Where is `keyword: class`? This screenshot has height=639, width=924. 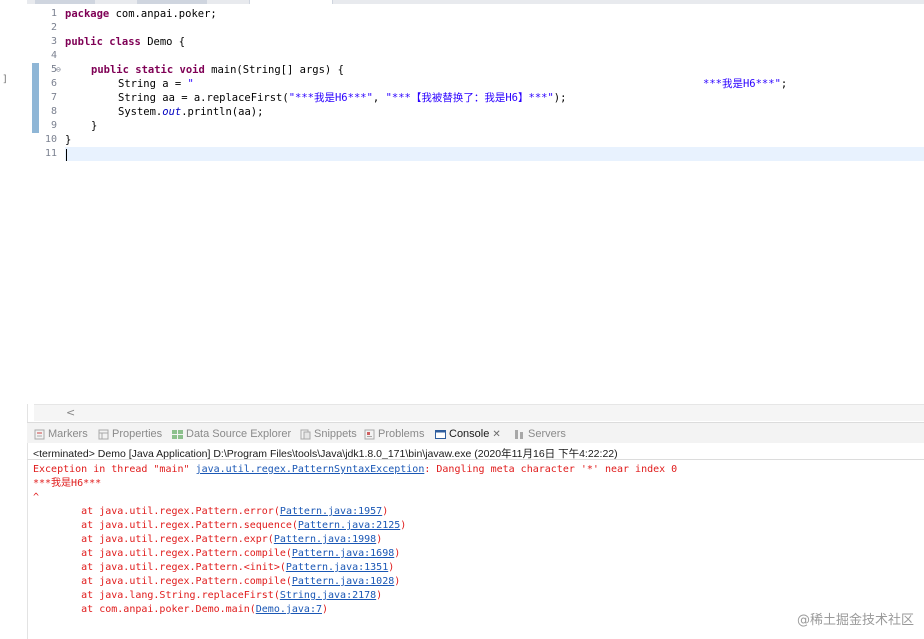 keyword: class is located at coordinates (125, 42).